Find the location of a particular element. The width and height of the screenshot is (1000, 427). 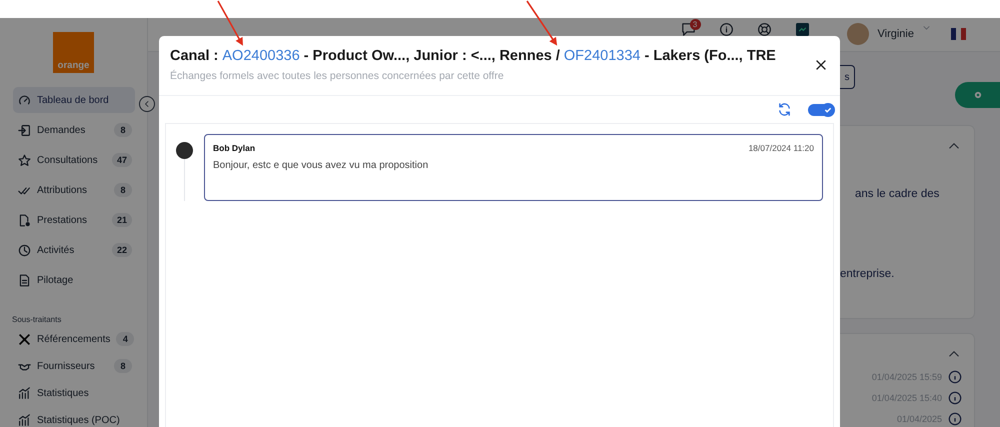

count-badge: 21 is located at coordinates (122, 220).